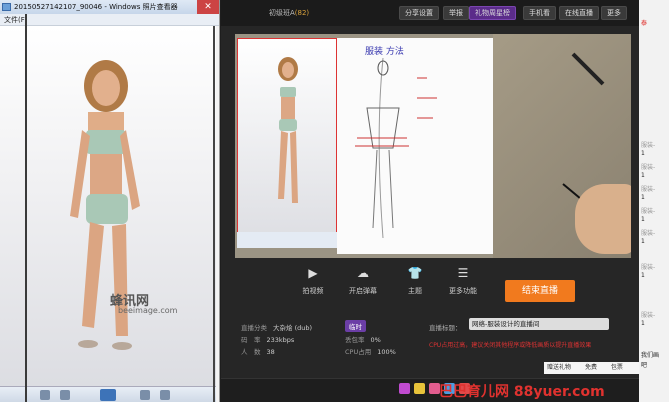 The width and height of the screenshot is (669, 402). What do you see at coordinates (539, 324) in the screenshot?
I see `live-title-input: 网络-服装设计的直播间` at bounding box center [539, 324].